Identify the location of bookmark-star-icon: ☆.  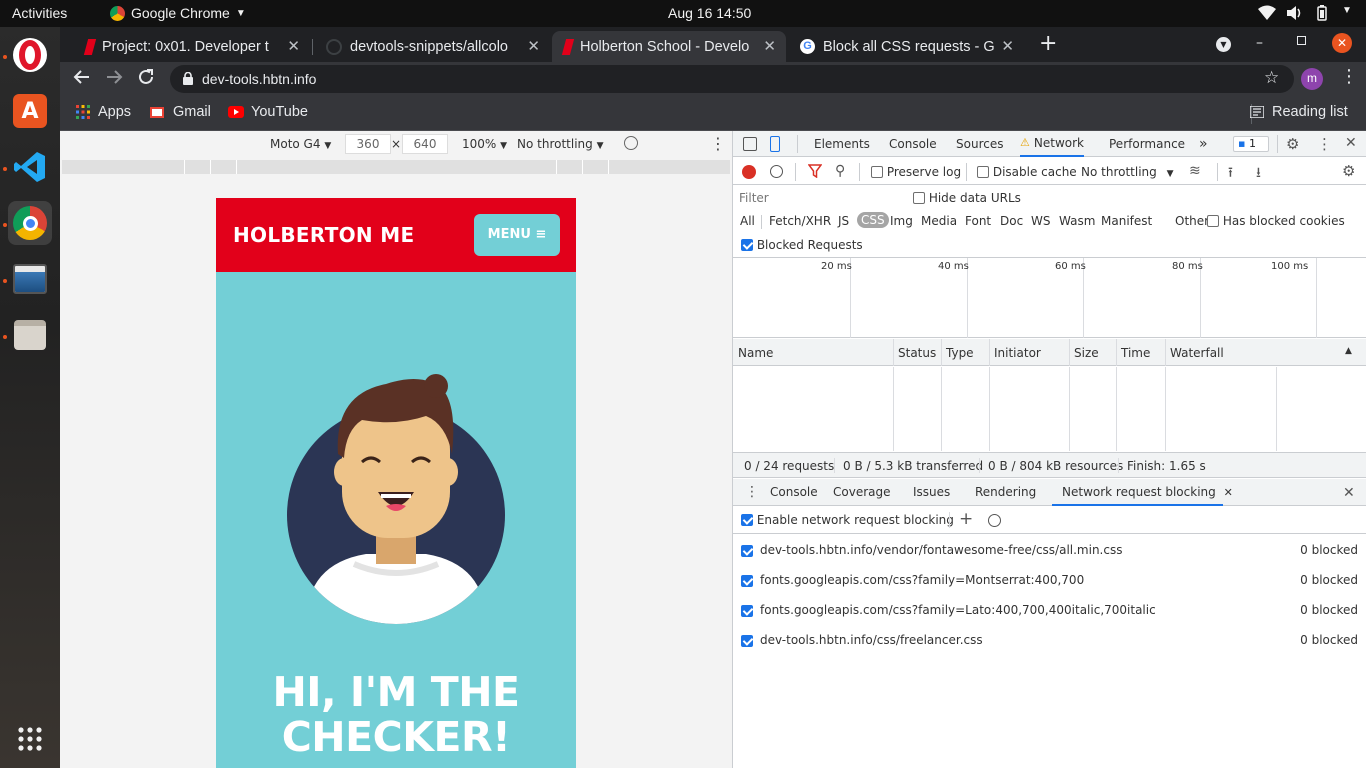
(1271, 78).